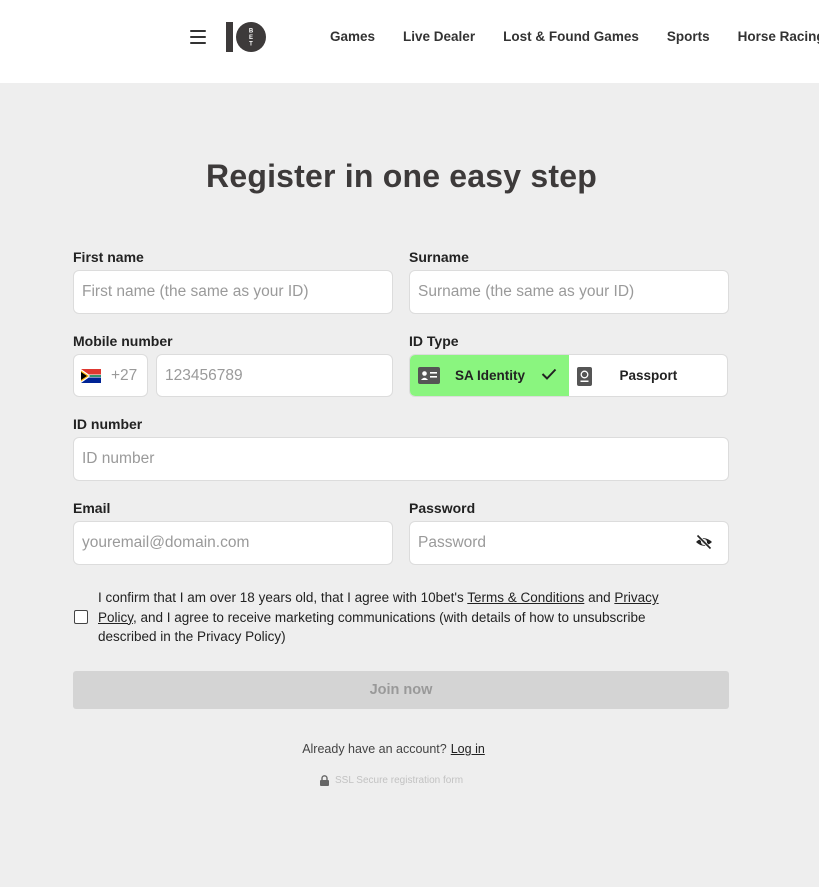 The height and width of the screenshot is (887, 819). I want to click on south-africa-flag-icon, so click(91, 375).